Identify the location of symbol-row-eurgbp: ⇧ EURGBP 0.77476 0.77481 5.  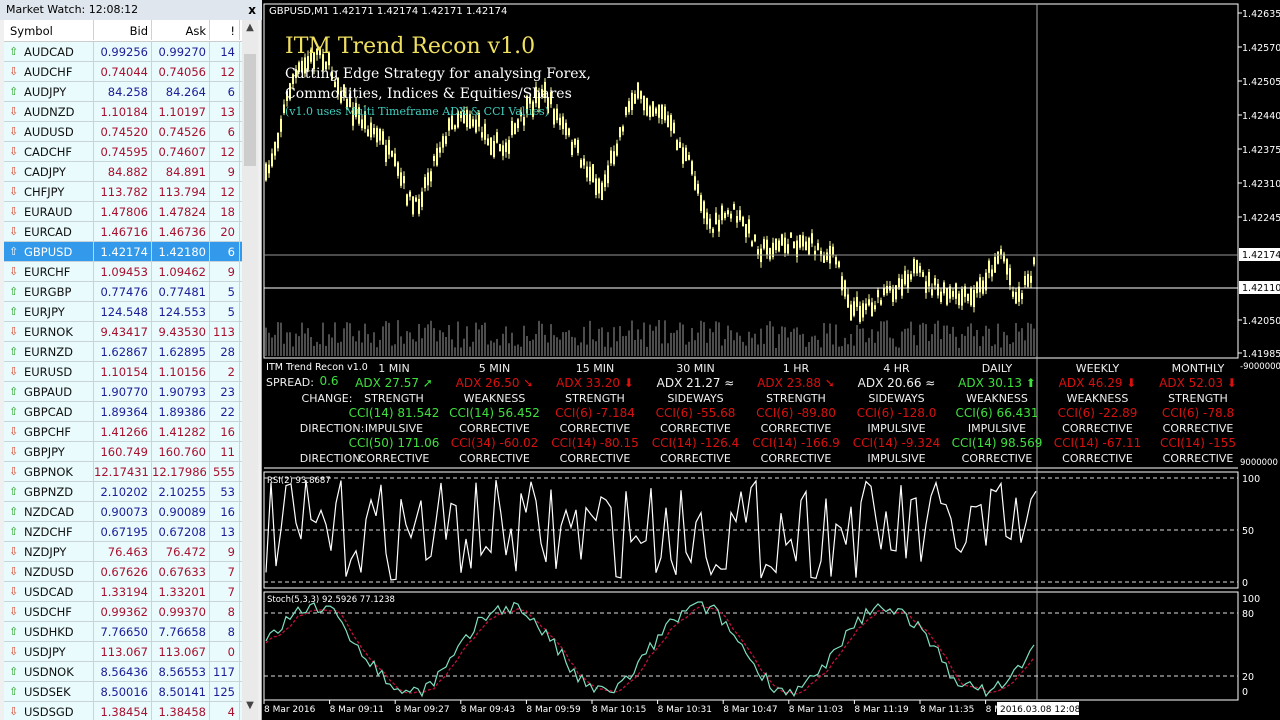
(123, 292).